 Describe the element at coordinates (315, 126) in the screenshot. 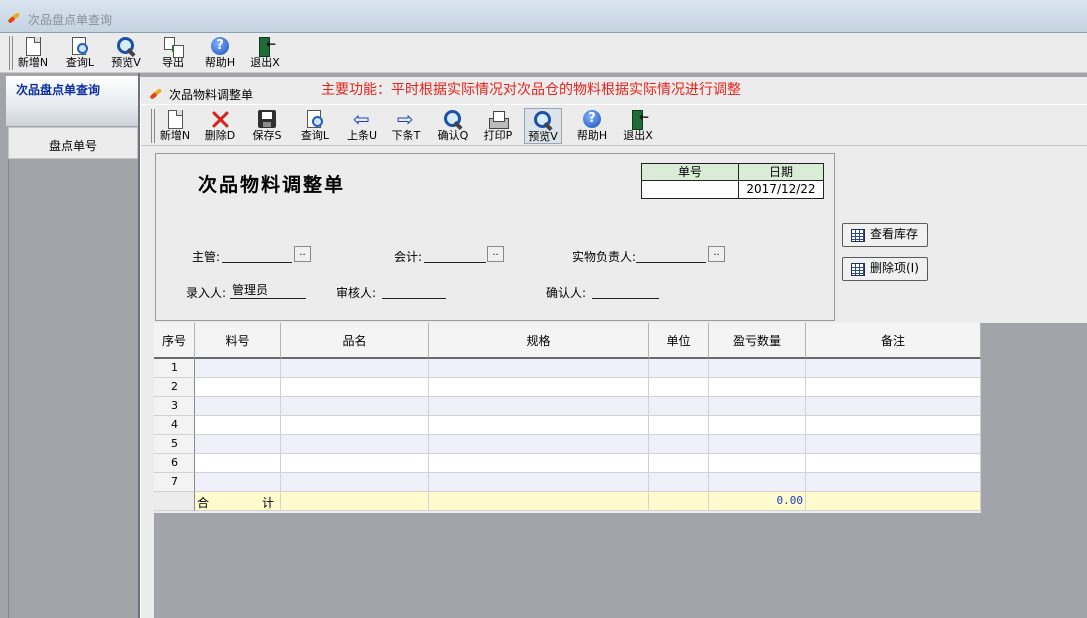

I see `query-button: 查询L` at that location.